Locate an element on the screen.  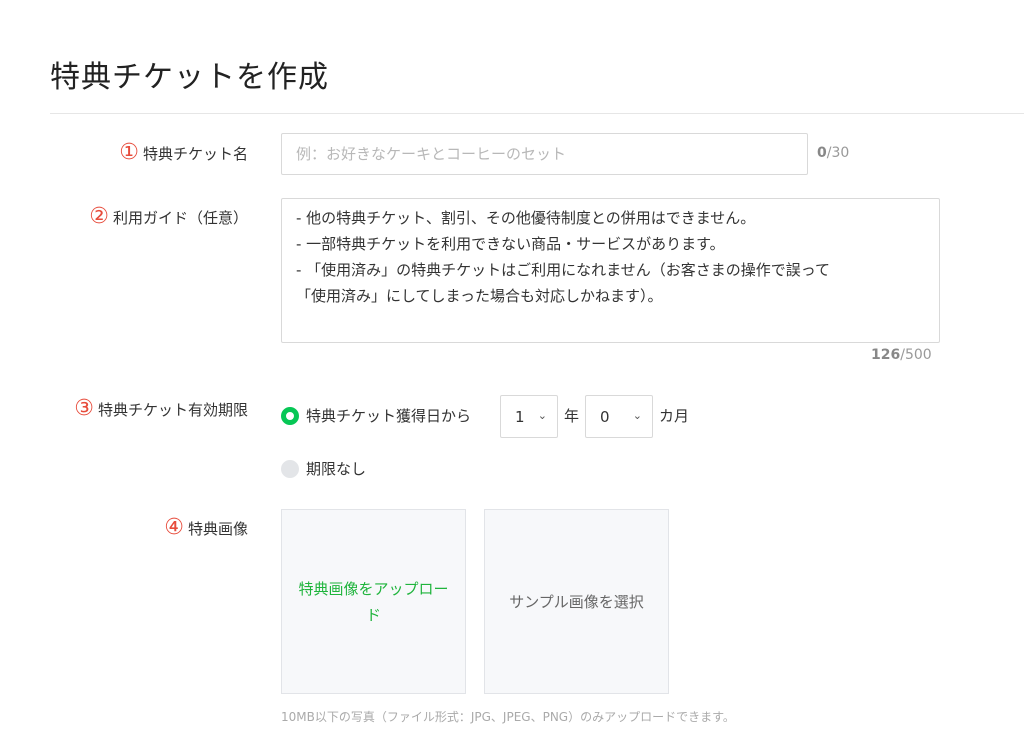
upload-image-text: 特典画像をアップロード is located at coordinates (373, 601).